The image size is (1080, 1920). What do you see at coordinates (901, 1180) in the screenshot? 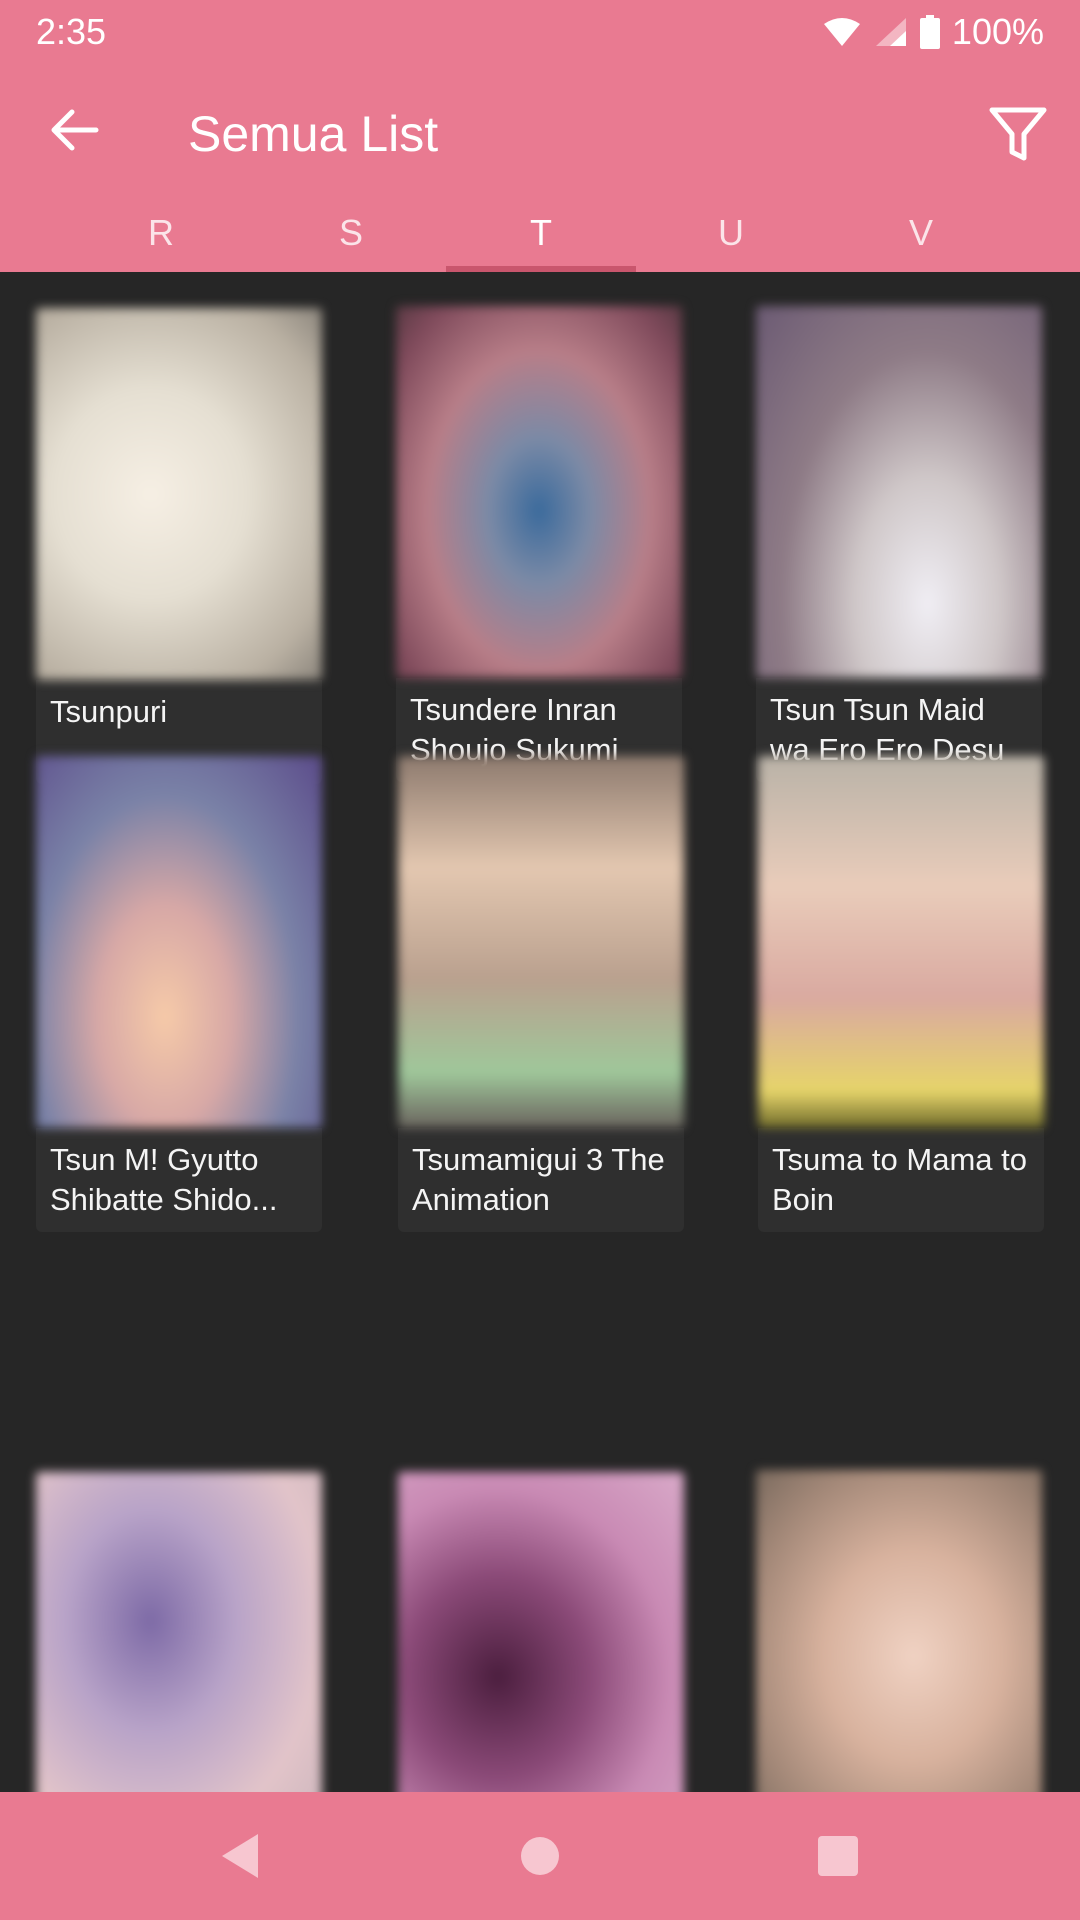
I see `item-title: Tsuma to Mama to Boin` at bounding box center [901, 1180].